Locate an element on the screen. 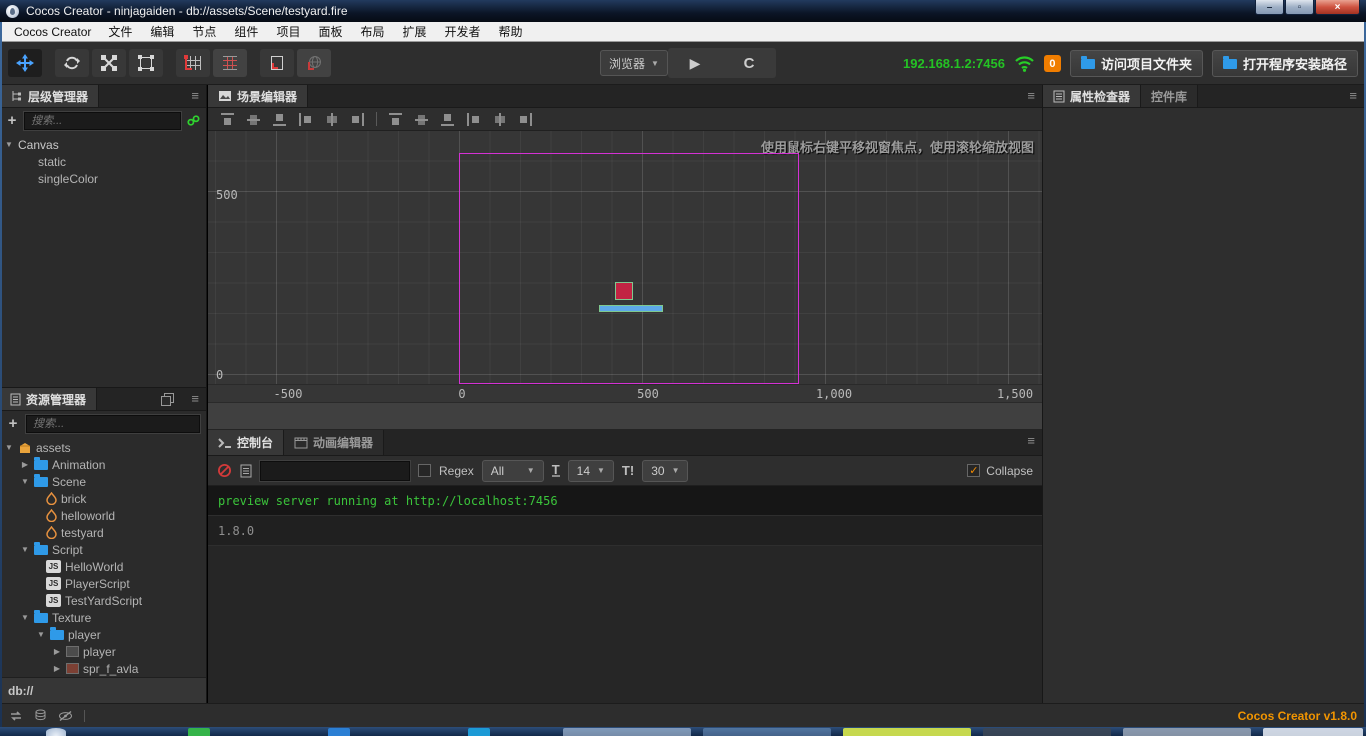  assets-add-button: + is located at coordinates (13, 423).